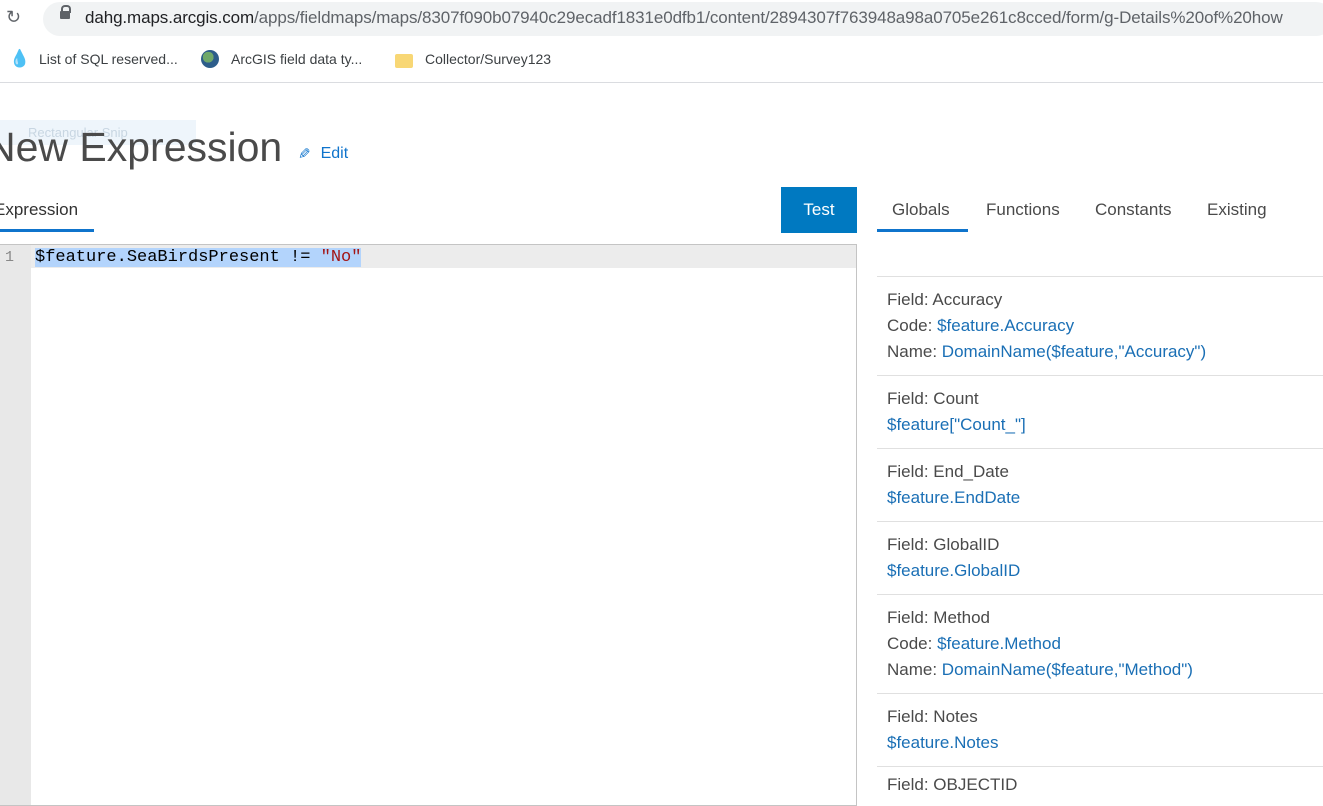  I want to click on bookmark-collector-survey123: Collector/Survey123, so click(473, 59).